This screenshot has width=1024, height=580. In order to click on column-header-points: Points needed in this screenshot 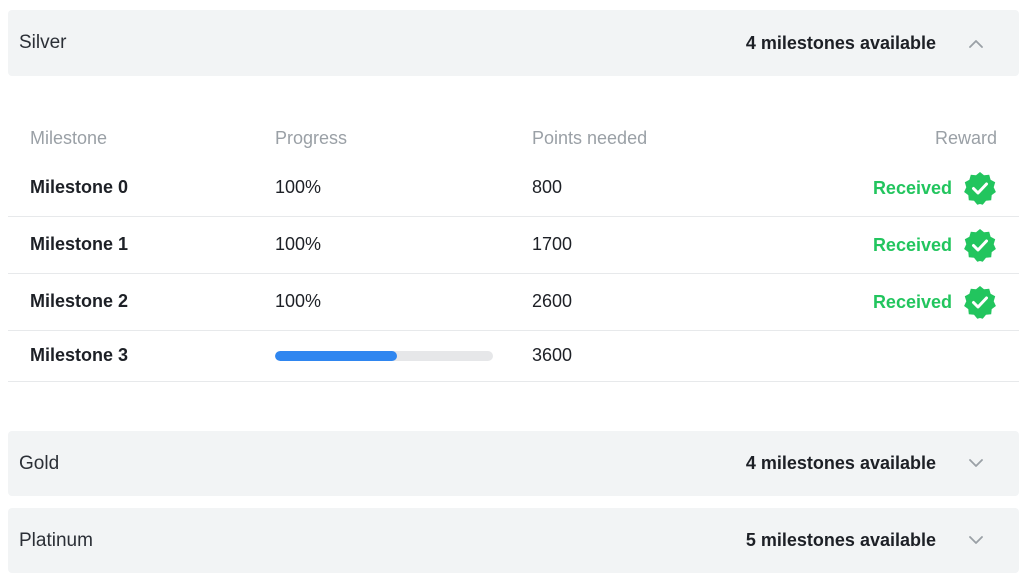, I will do `click(589, 138)`.